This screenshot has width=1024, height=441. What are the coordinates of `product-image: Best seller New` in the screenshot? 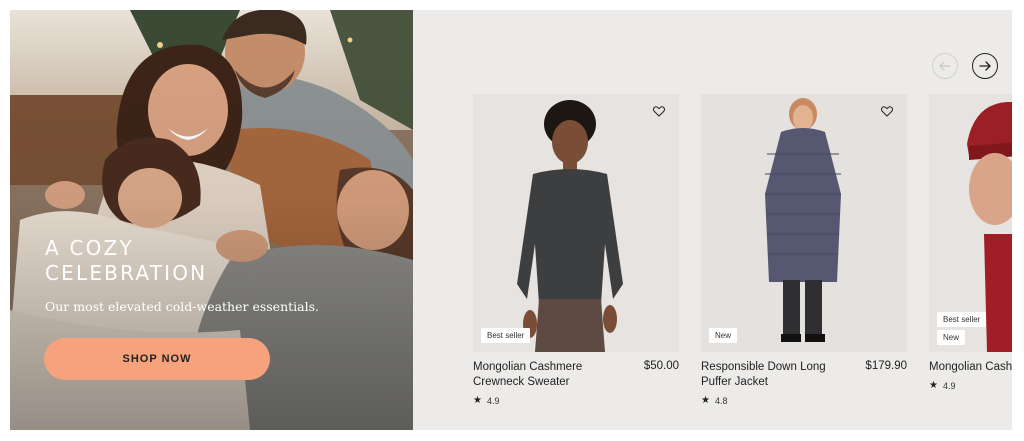 It's located at (970, 223).